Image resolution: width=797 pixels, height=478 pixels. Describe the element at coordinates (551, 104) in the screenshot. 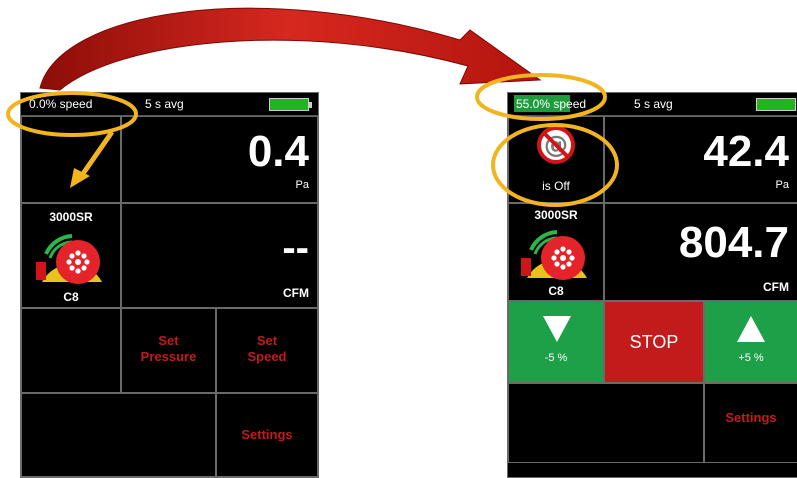

I see `speed-readout: 55.0% speed` at that location.